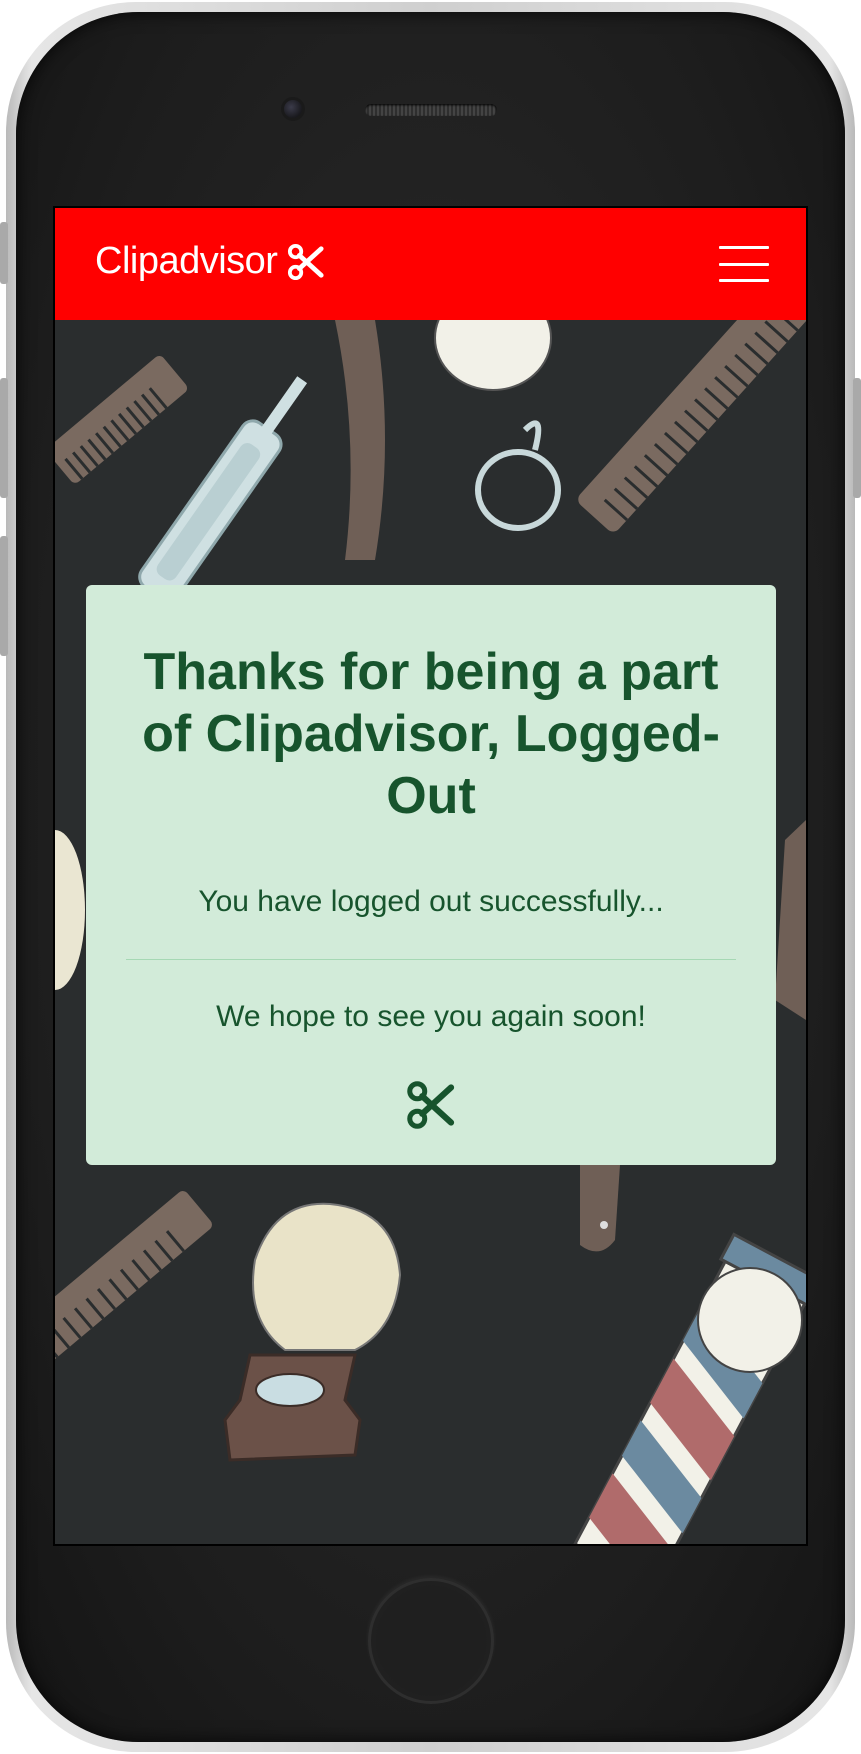 This screenshot has height=1754, width=861. I want to click on phone-volume-up, so click(4, 438).